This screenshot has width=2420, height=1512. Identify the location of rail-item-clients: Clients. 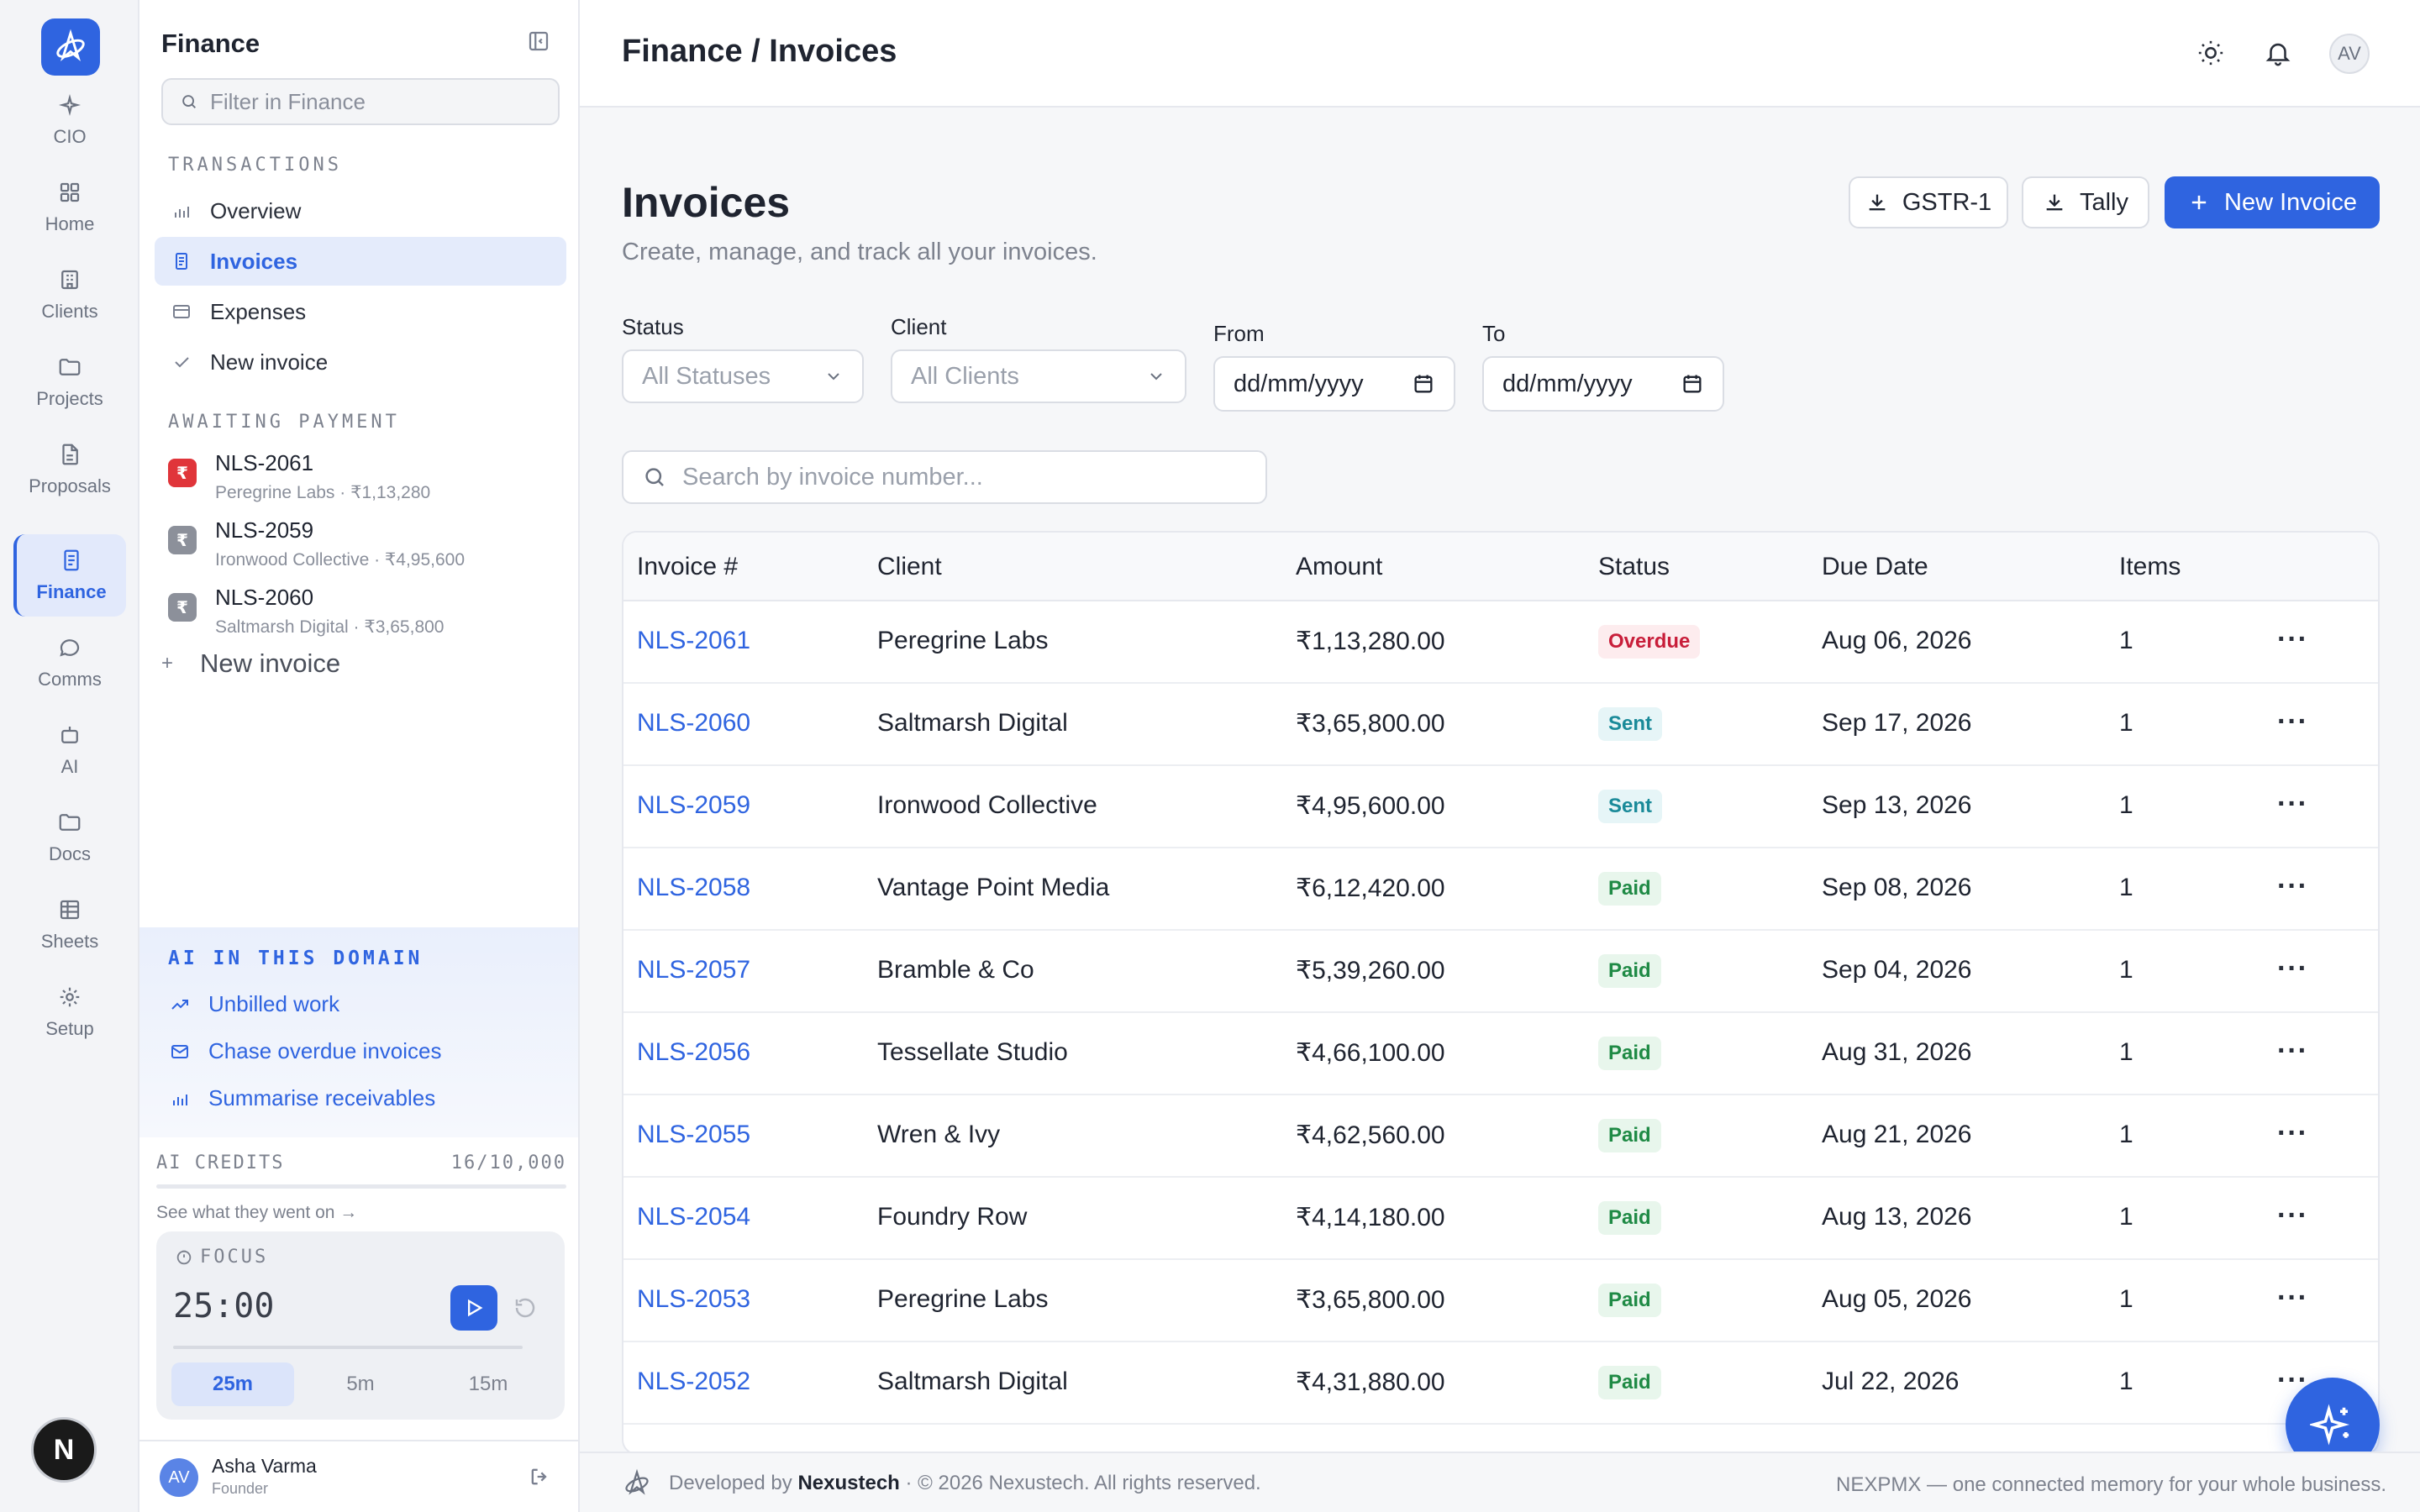
(69, 295).